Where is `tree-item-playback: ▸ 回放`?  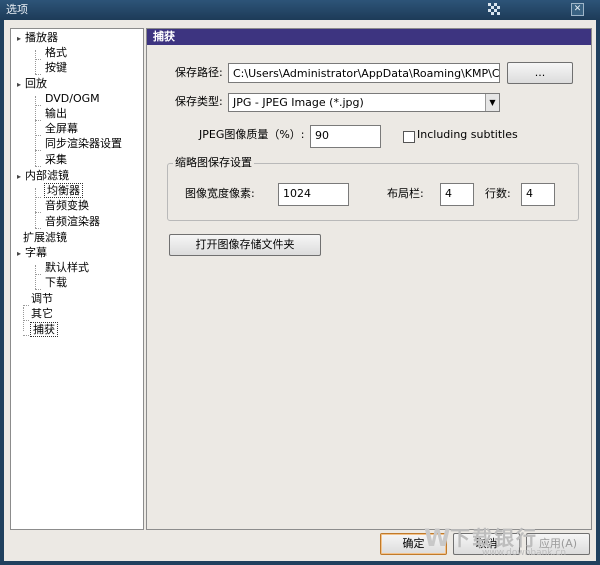 tree-item-playback: ▸ 回放 is located at coordinates (32, 83).